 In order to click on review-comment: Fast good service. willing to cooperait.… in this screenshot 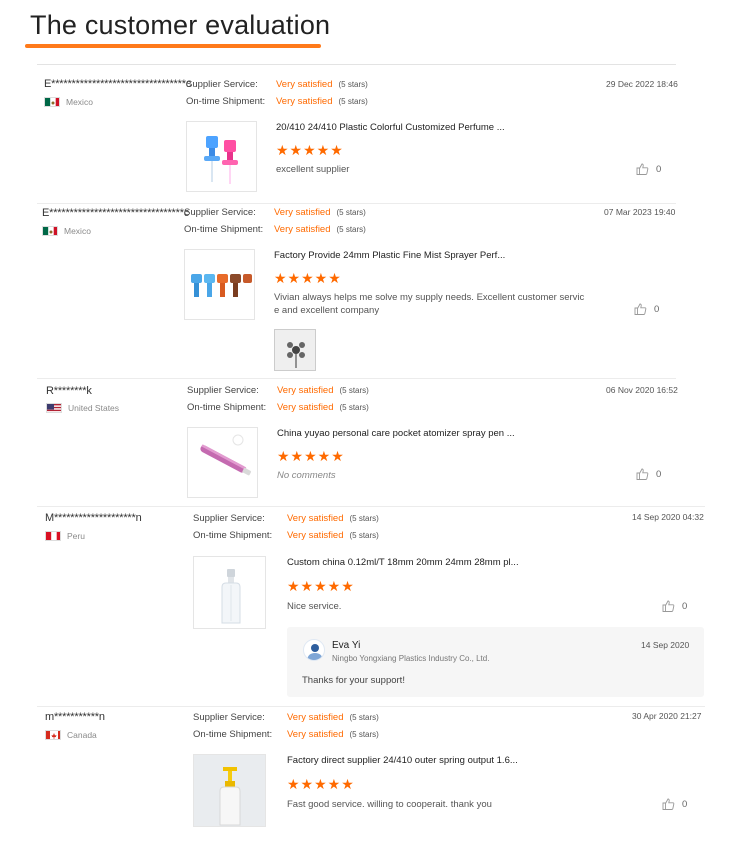, I will do `click(389, 804)`.